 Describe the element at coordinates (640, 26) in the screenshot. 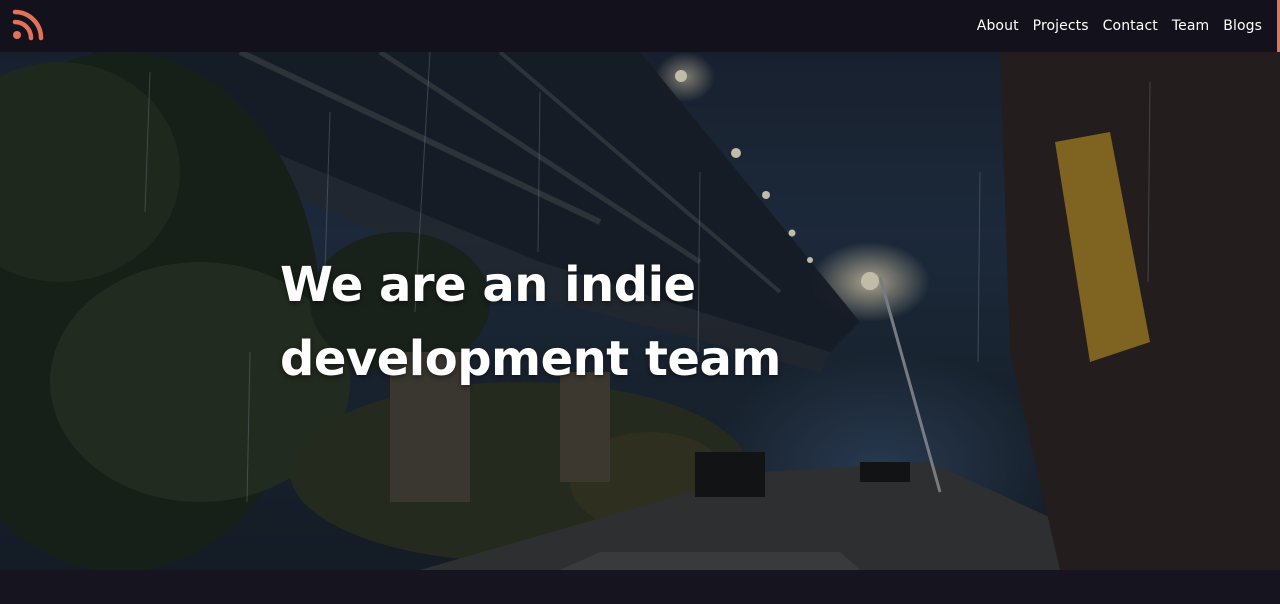

I see `top-navigation-bar: About Projects Contact Team Blogs` at that location.